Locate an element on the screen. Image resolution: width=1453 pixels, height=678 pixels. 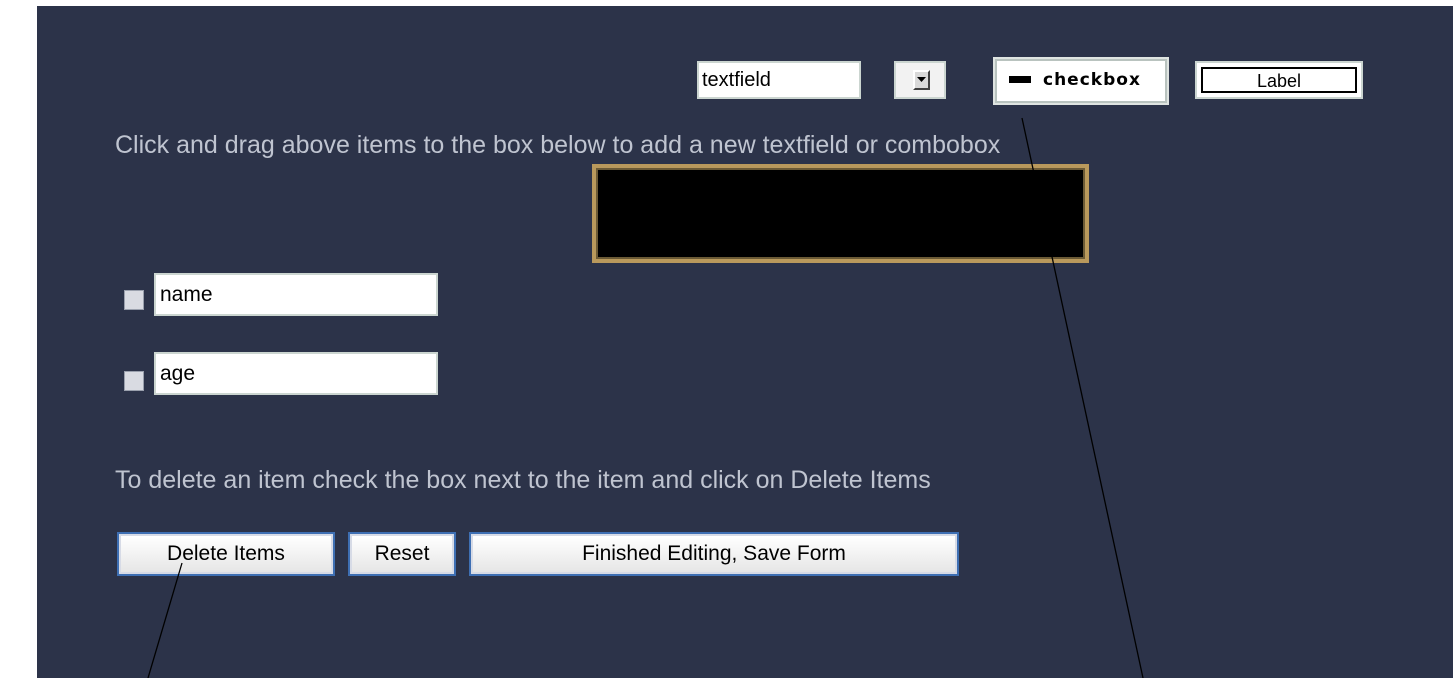
palette-combobox-item is located at coordinates (920, 80).